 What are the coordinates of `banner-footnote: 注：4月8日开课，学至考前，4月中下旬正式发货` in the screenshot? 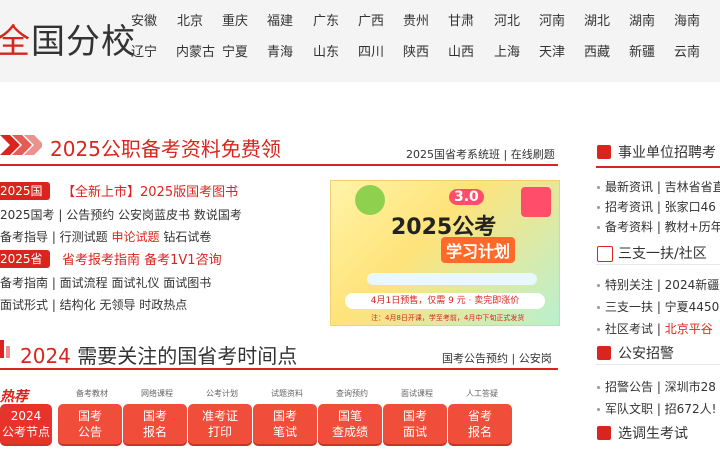 It's located at (448, 318).